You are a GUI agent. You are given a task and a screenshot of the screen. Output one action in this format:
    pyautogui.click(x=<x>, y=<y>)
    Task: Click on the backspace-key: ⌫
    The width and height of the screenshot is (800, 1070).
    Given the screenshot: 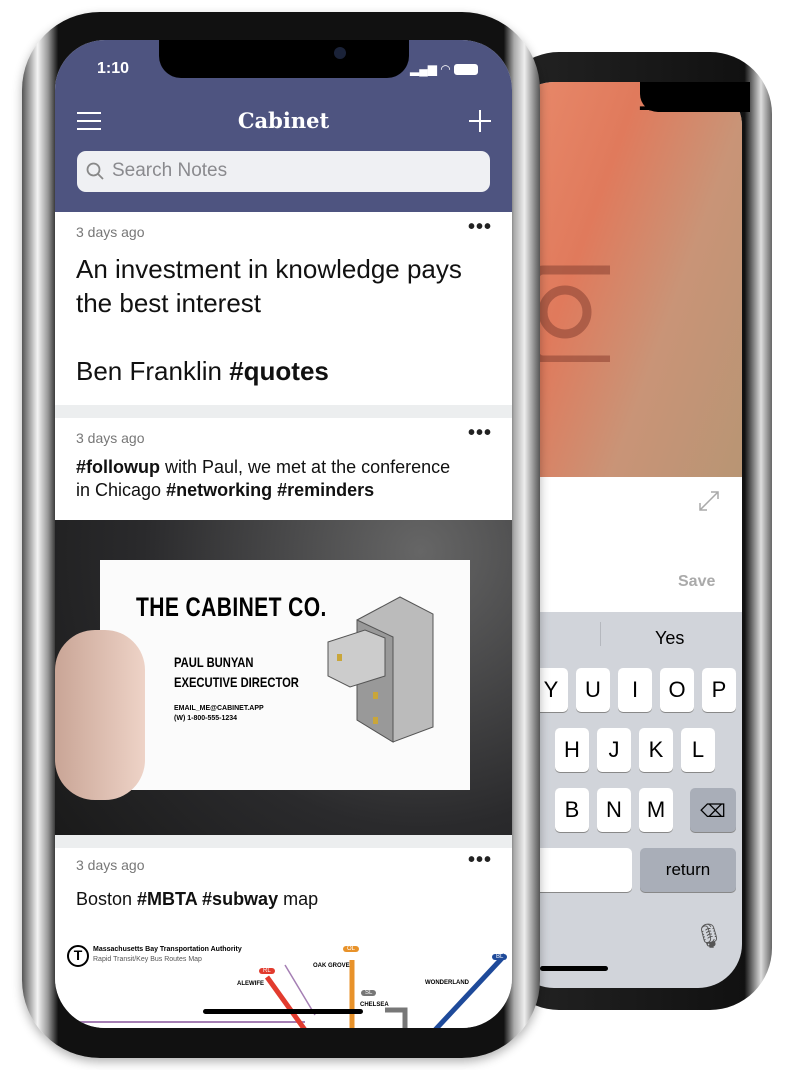 What is the action you would take?
    pyautogui.click(x=713, y=810)
    